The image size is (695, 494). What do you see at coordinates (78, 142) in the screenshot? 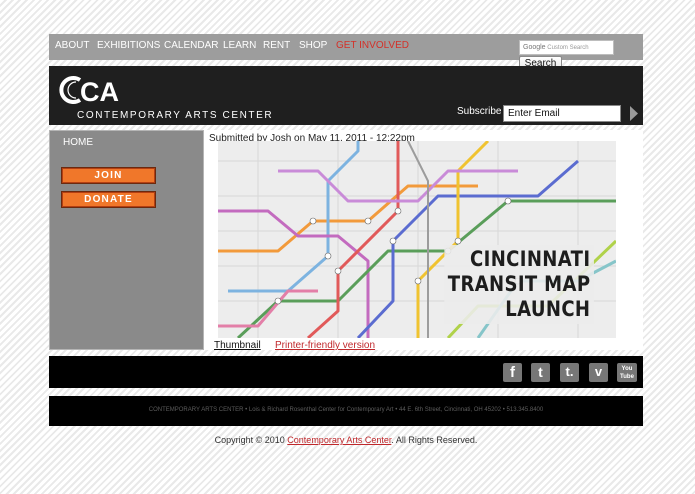
I see `sidebar-home-link: HOME` at bounding box center [78, 142].